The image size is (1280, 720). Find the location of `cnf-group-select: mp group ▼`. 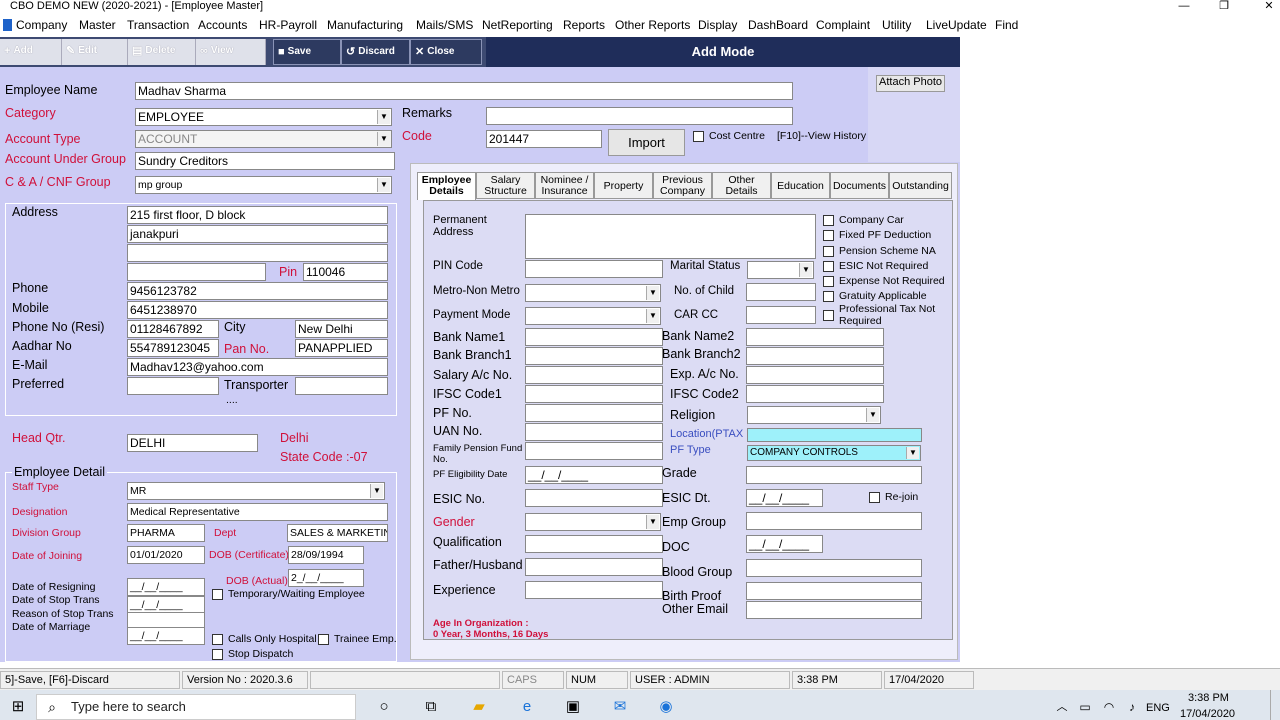

cnf-group-select: mp group ▼ is located at coordinates (263, 185).